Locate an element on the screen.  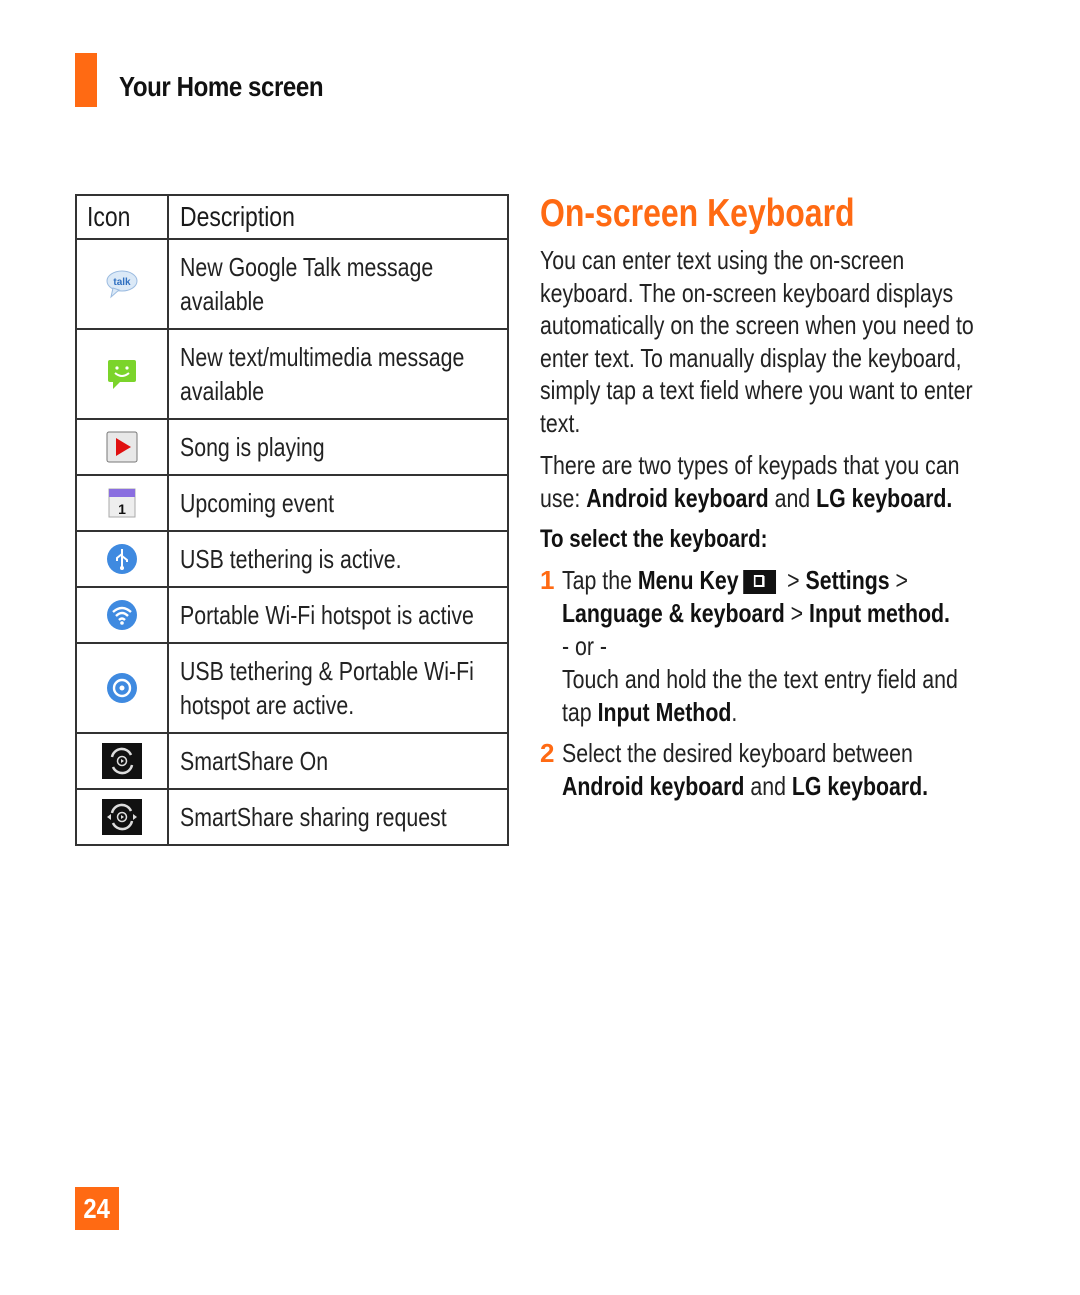
row-description: Upcoming event is located at coordinates (257, 503).